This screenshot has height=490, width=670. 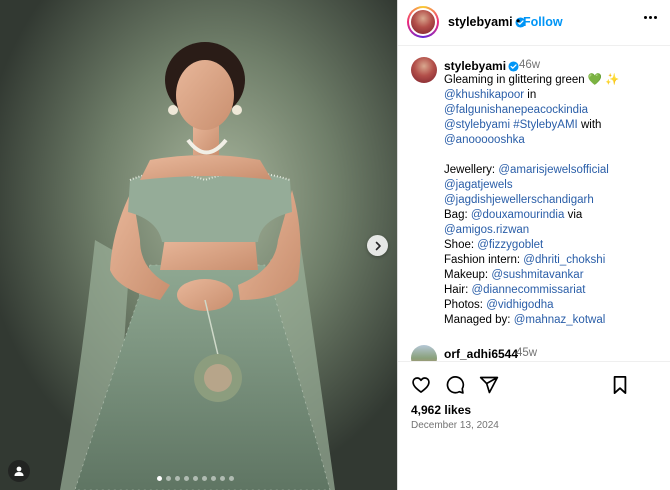 What do you see at coordinates (468, 275) in the screenshot?
I see `caption-text-segment: Makeup:` at bounding box center [468, 275].